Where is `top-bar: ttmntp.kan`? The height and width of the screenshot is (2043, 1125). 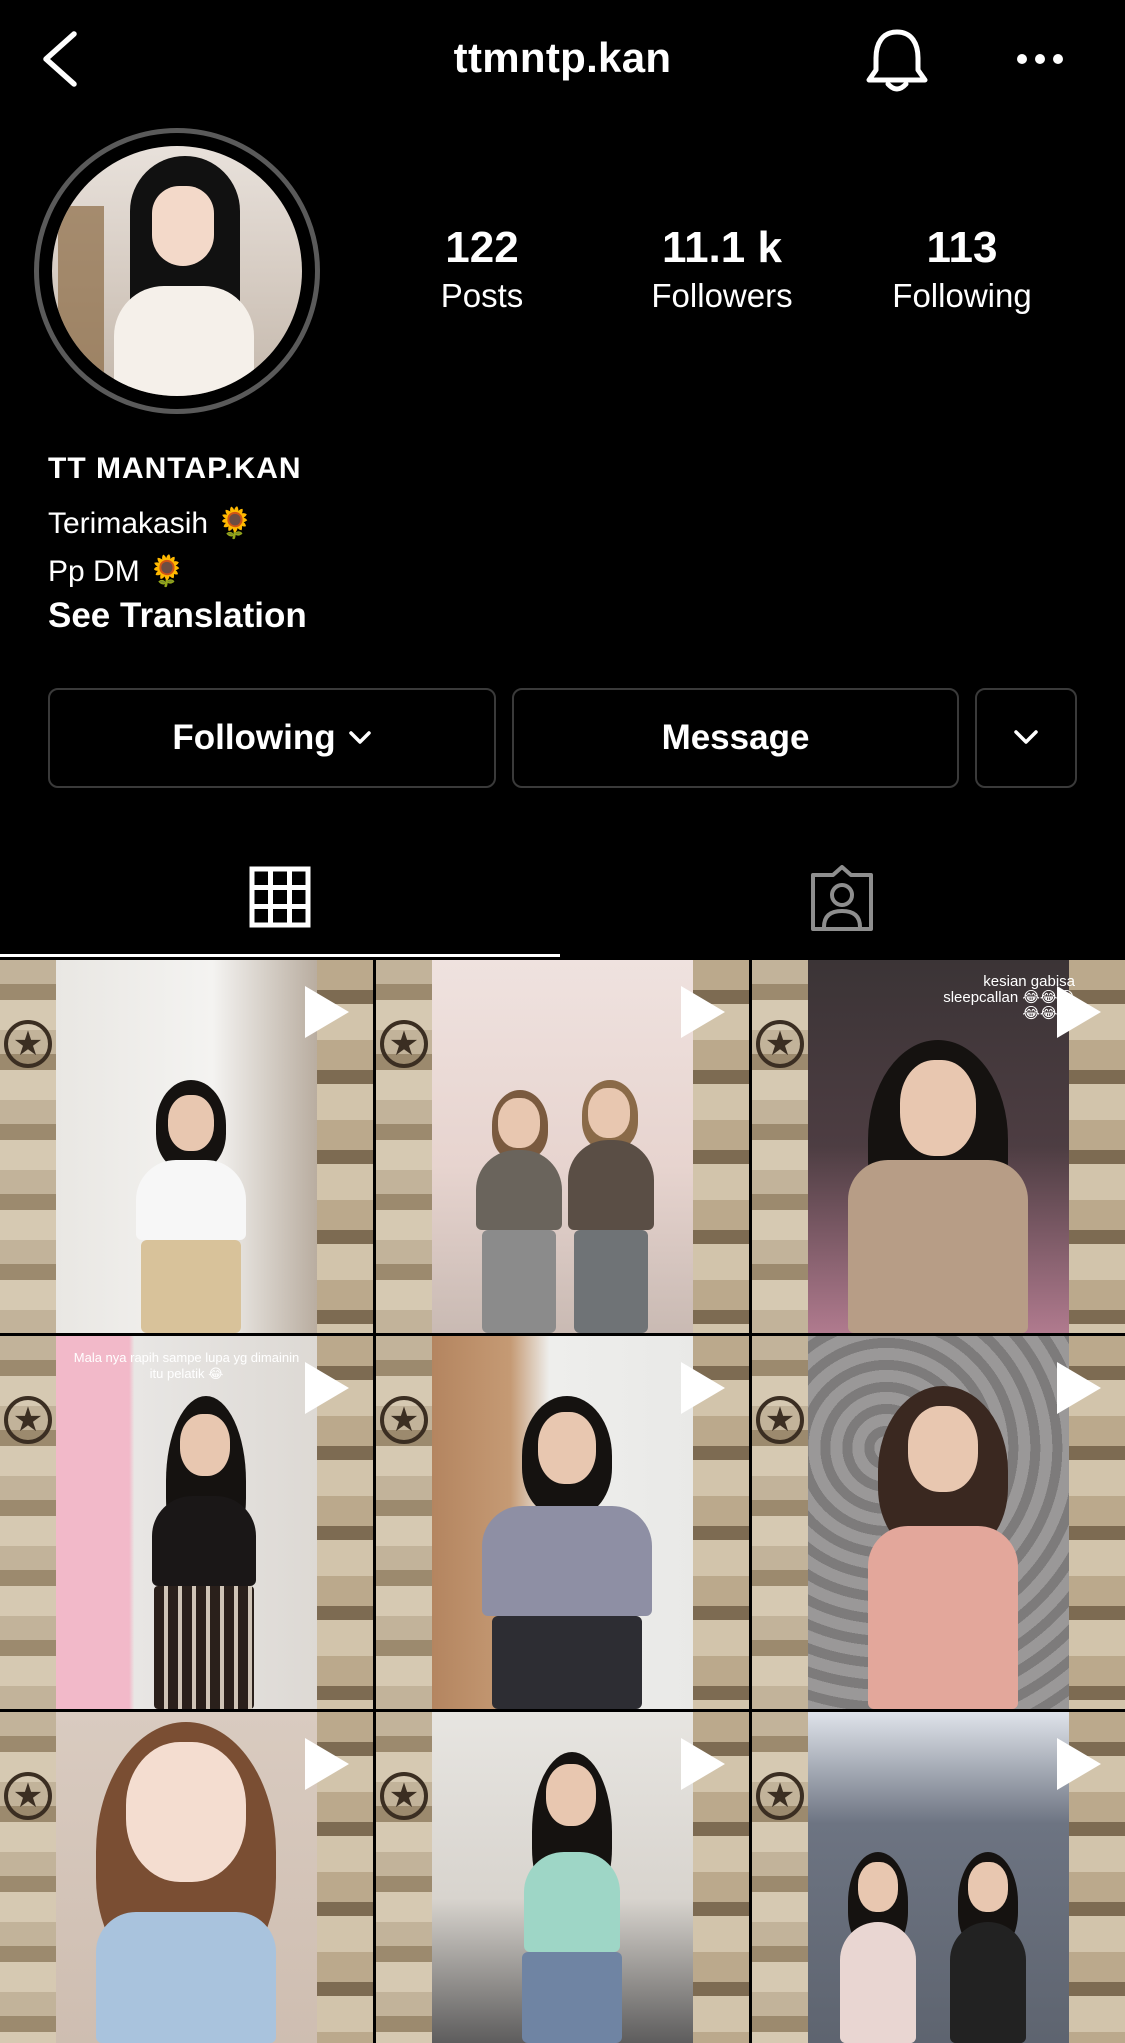
top-bar: ttmntp.kan is located at coordinates (562, 60).